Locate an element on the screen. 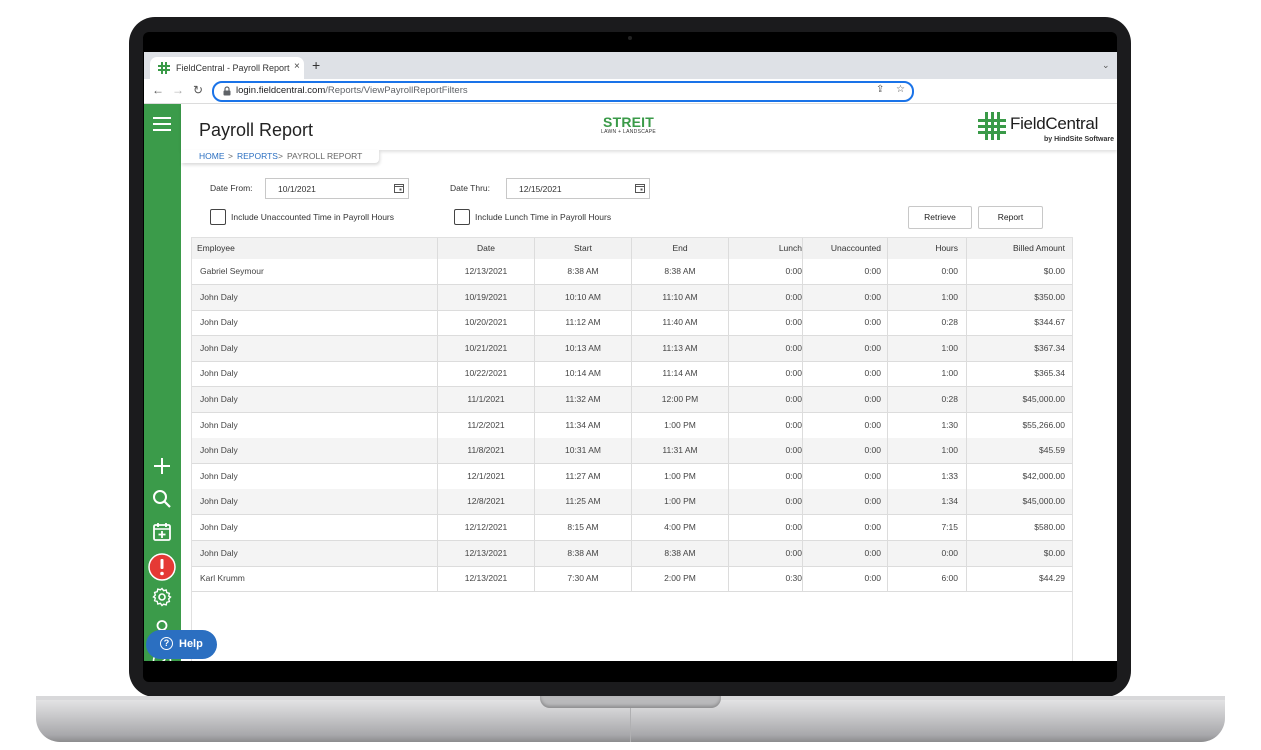  column-header-start: Start is located at coordinates (583, 248).